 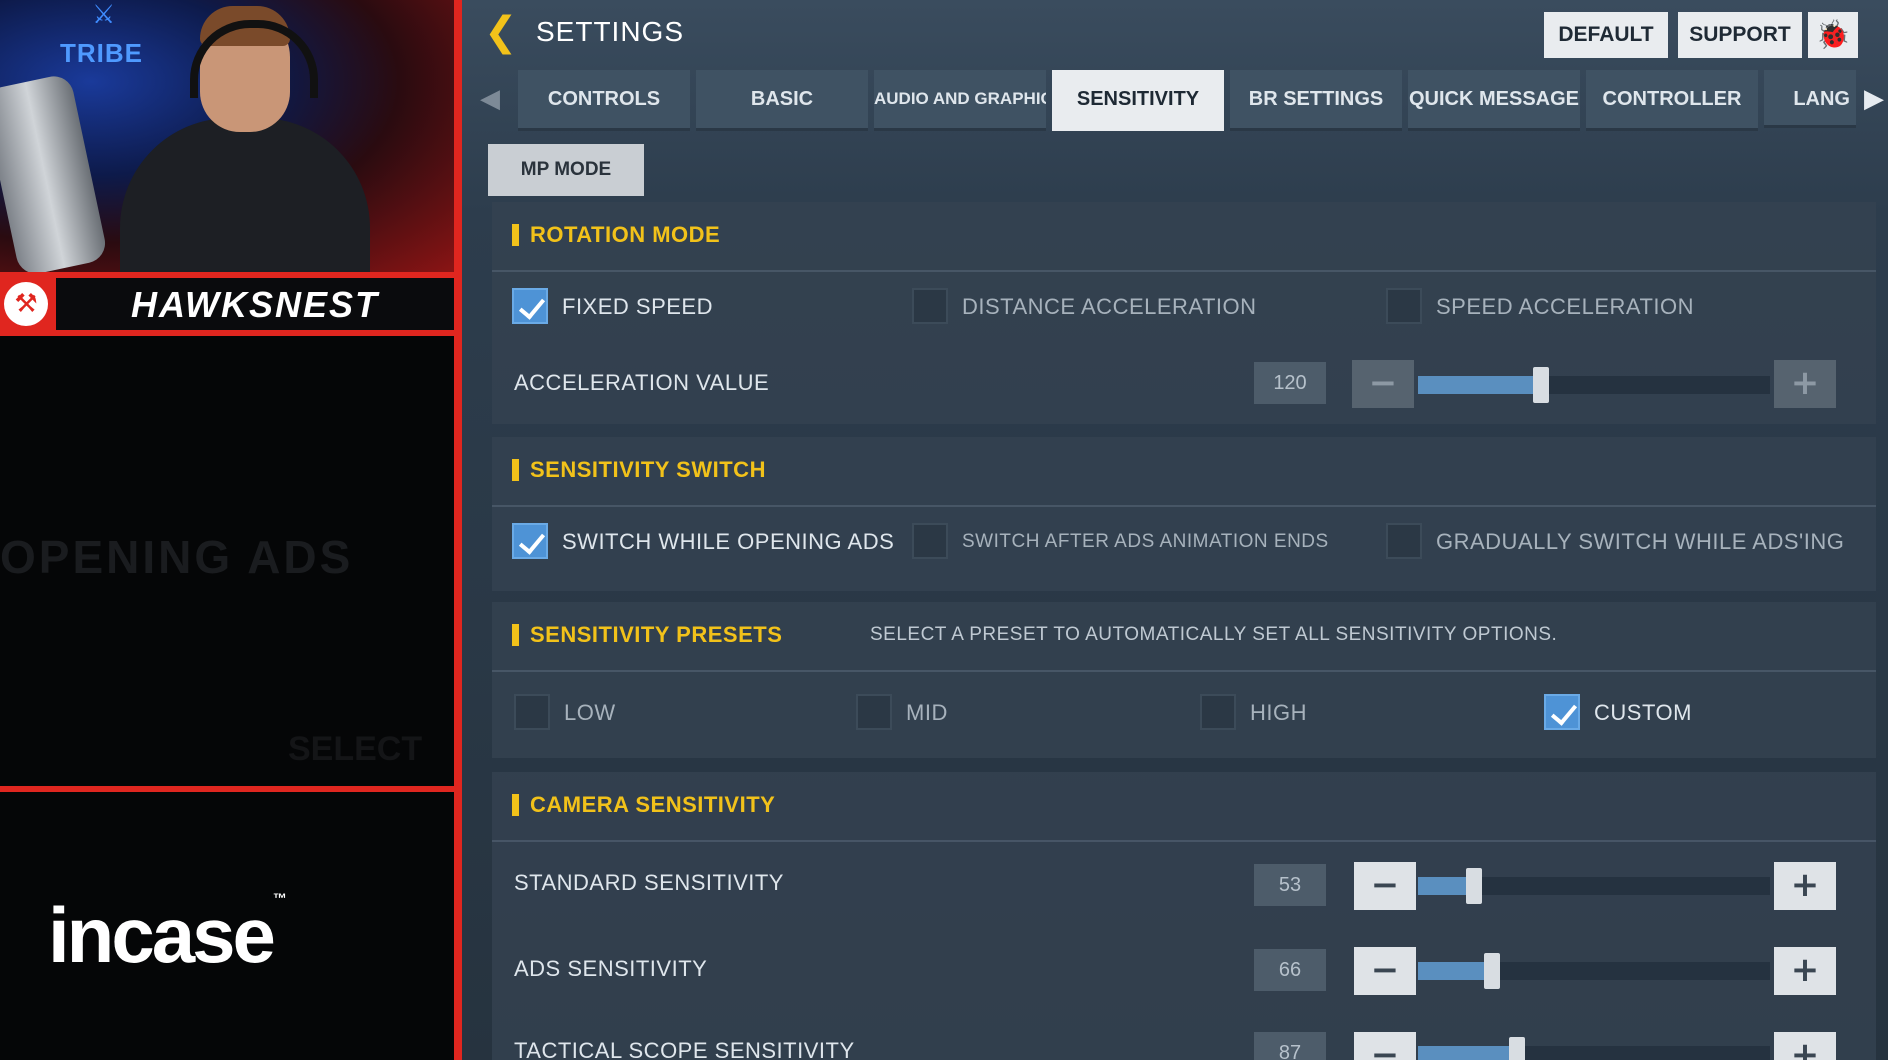 What do you see at coordinates (1138, 100) in the screenshot?
I see `tab-sensitivity: SENSITIVITY` at bounding box center [1138, 100].